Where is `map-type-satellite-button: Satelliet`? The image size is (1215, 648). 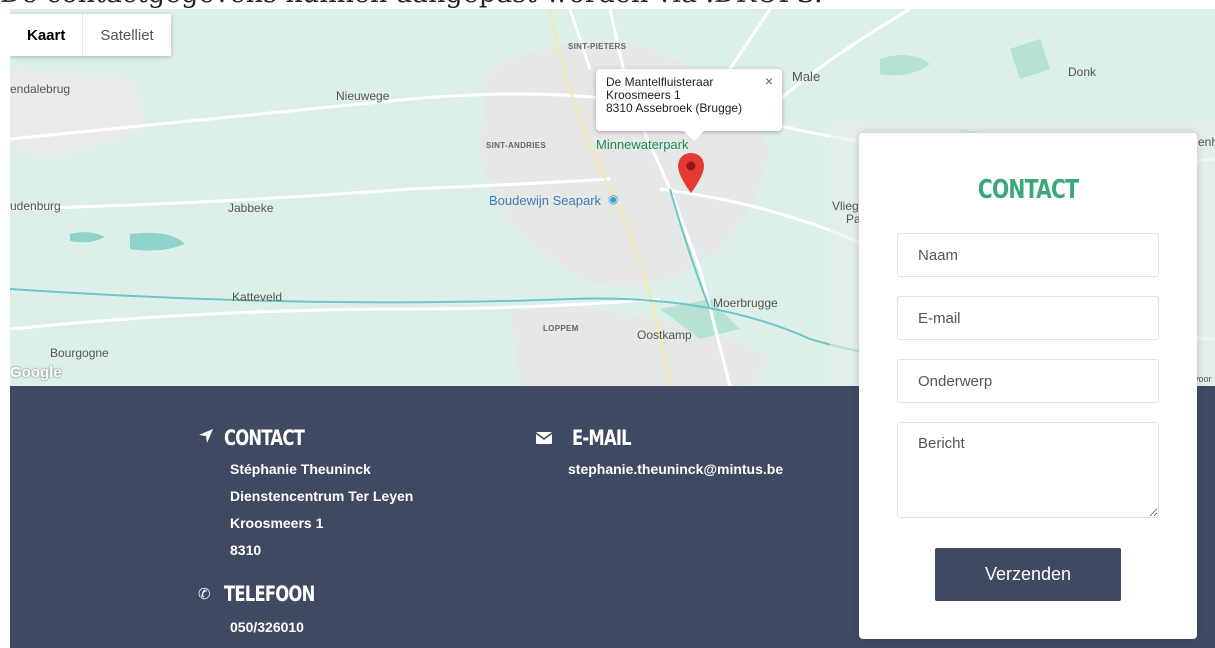 map-type-satellite-button: Satelliet is located at coordinates (127, 35).